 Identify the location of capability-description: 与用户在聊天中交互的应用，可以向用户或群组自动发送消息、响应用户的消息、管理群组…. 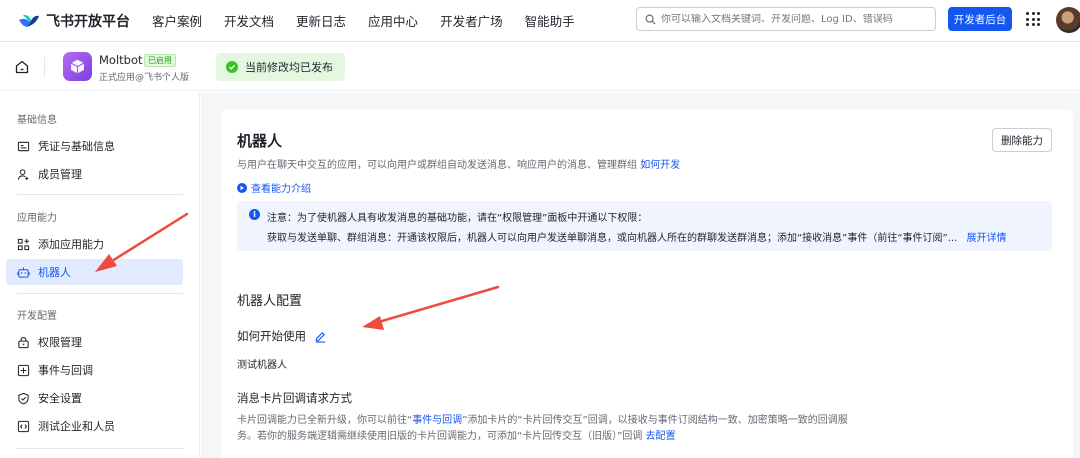
(458, 163).